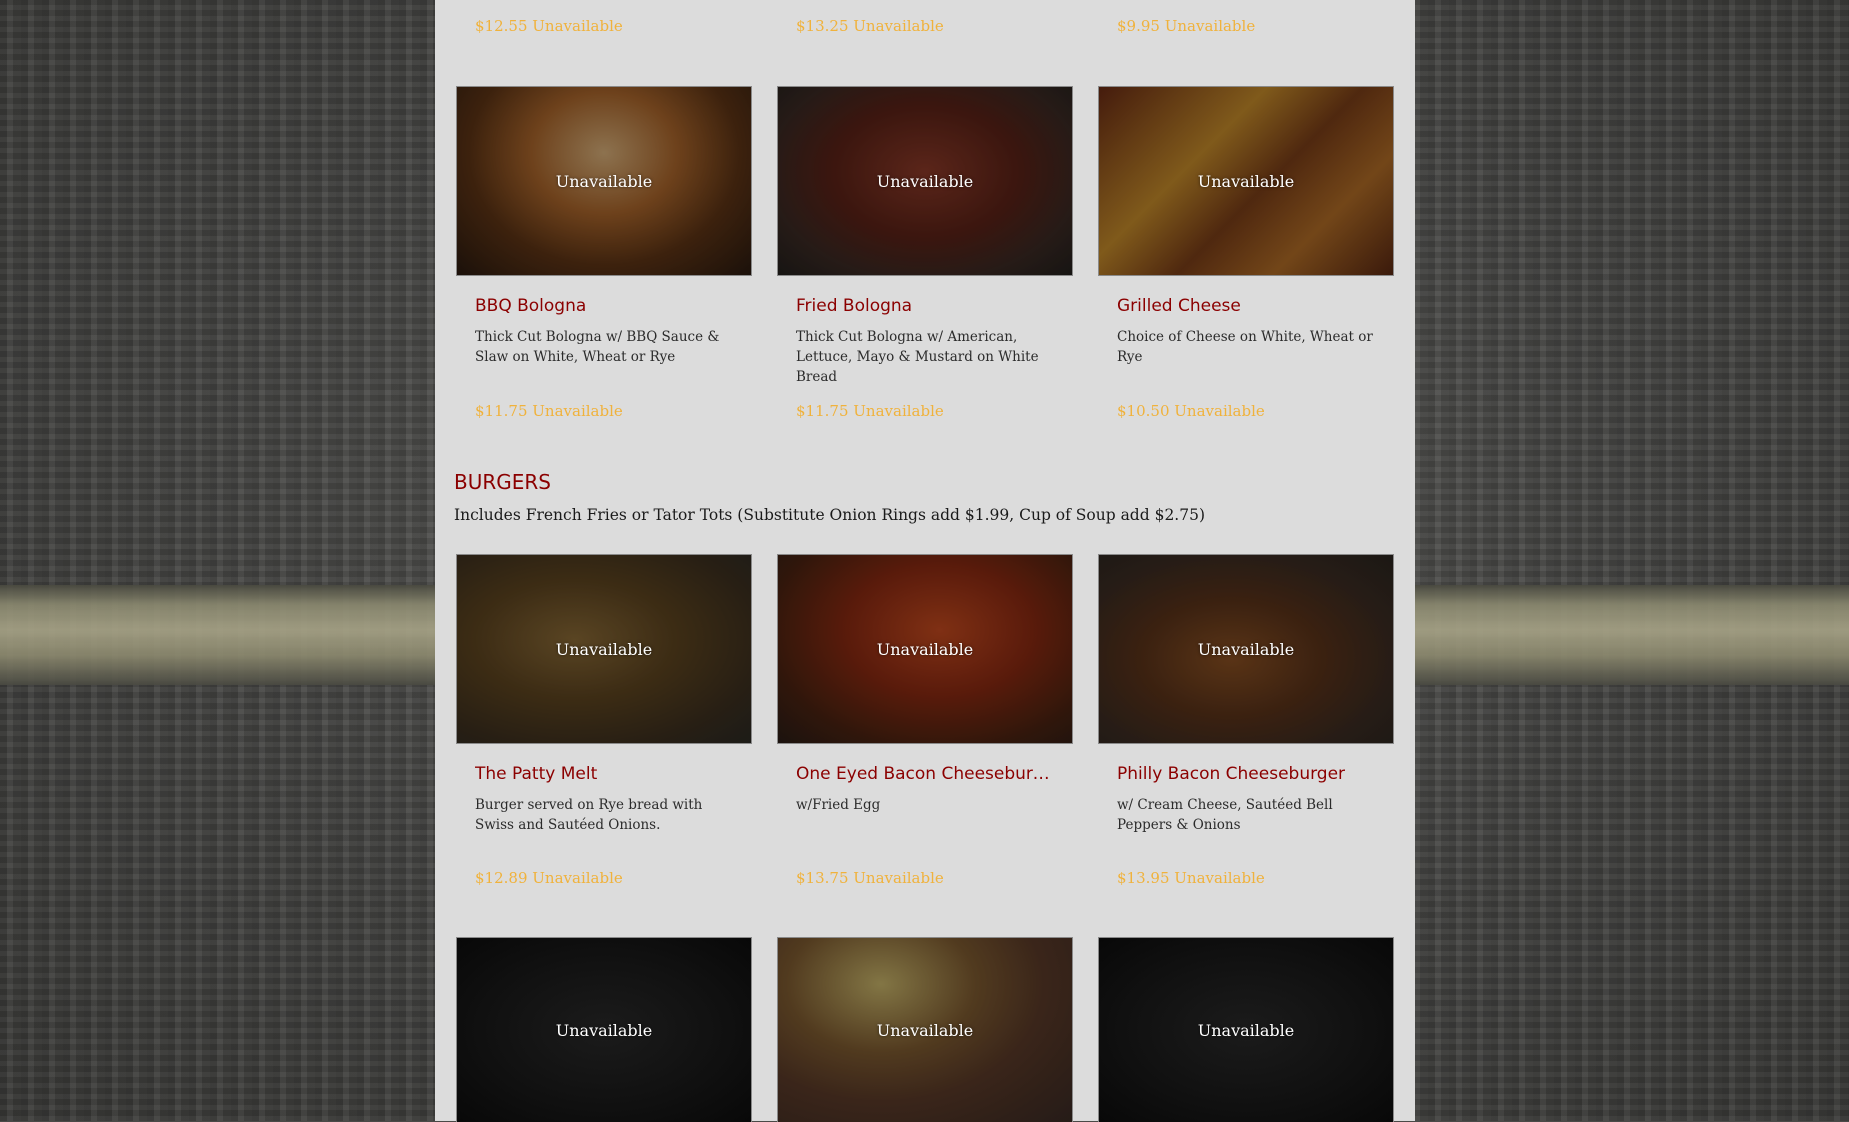 This screenshot has width=1849, height=1122. I want to click on menu-item-price: $12.55 Unavailable, so click(549, 26).